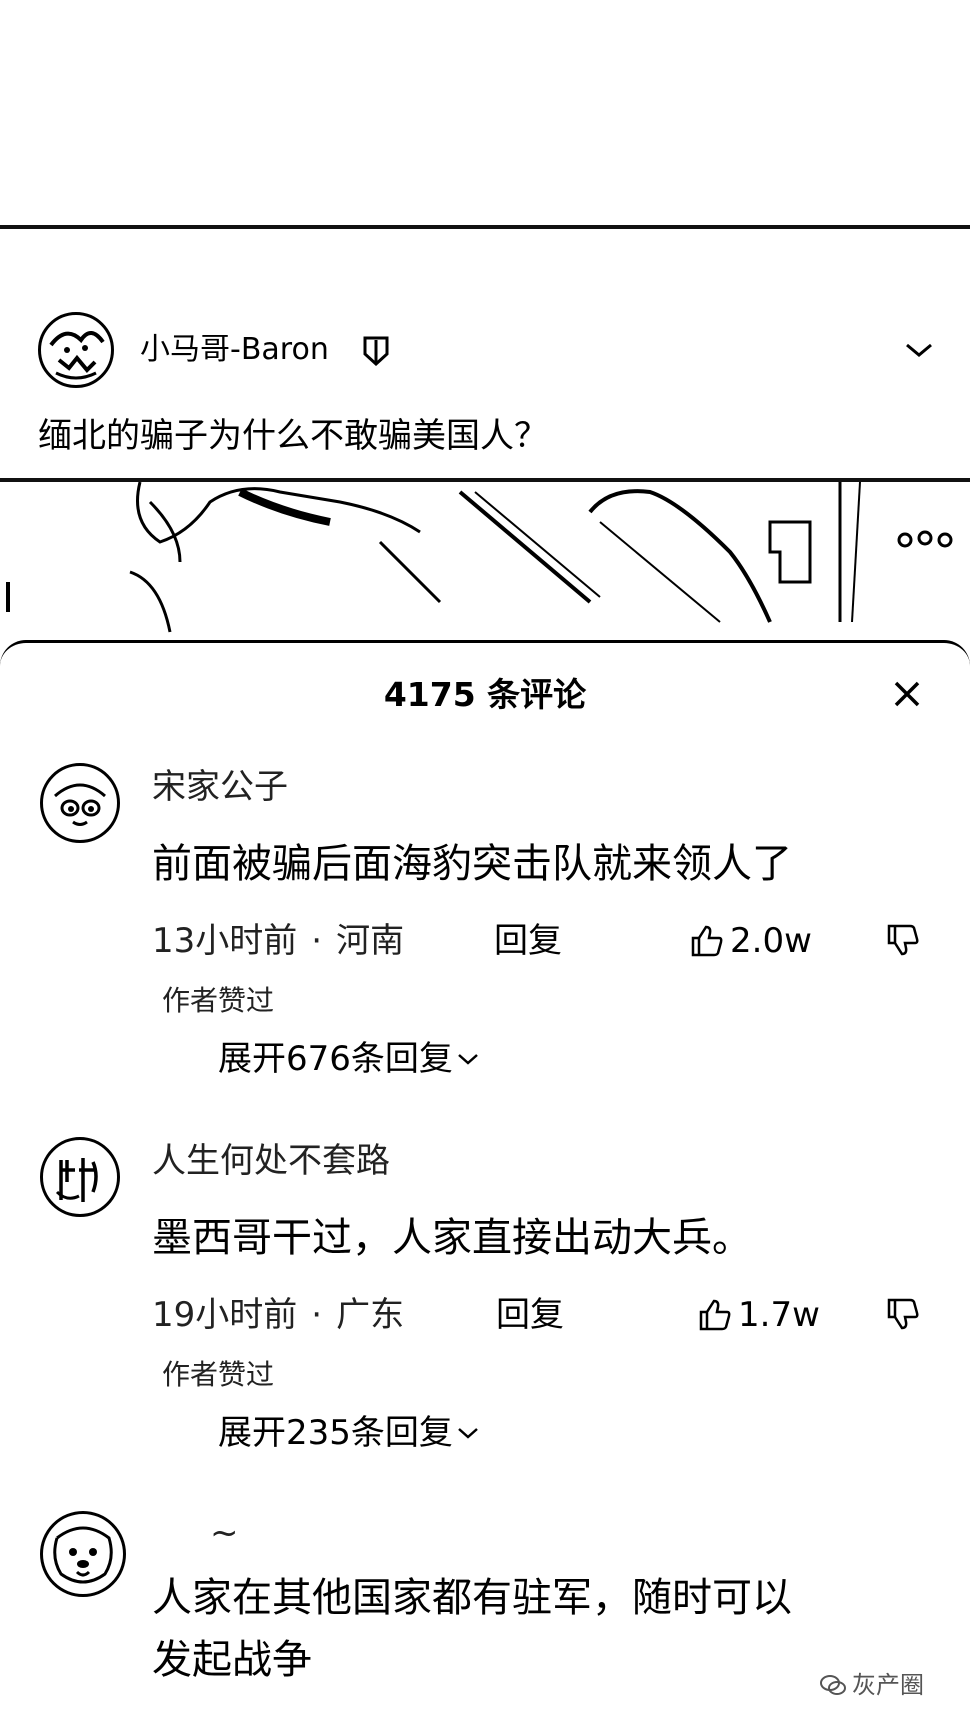 The image size is (970, 1712). Describe the element at coordinates (472, 864) in the screenshot. I see `comment-text: 前面被骗后面海豹突击队就来领人了` at that location.